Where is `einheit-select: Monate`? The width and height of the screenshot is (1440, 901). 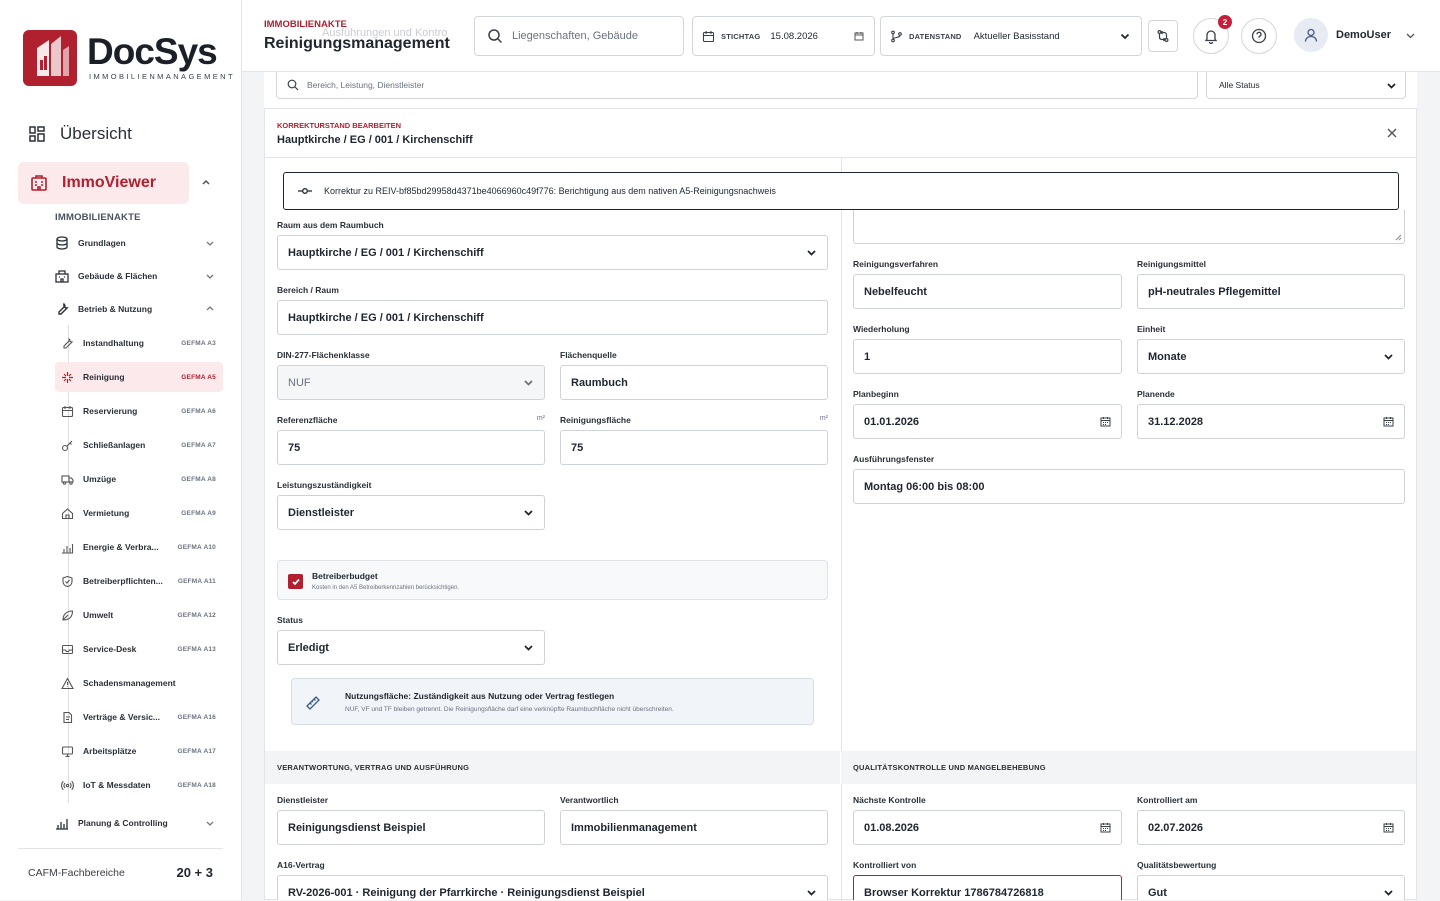
einheit-select: Monate is located at coordinates (1271, 356).